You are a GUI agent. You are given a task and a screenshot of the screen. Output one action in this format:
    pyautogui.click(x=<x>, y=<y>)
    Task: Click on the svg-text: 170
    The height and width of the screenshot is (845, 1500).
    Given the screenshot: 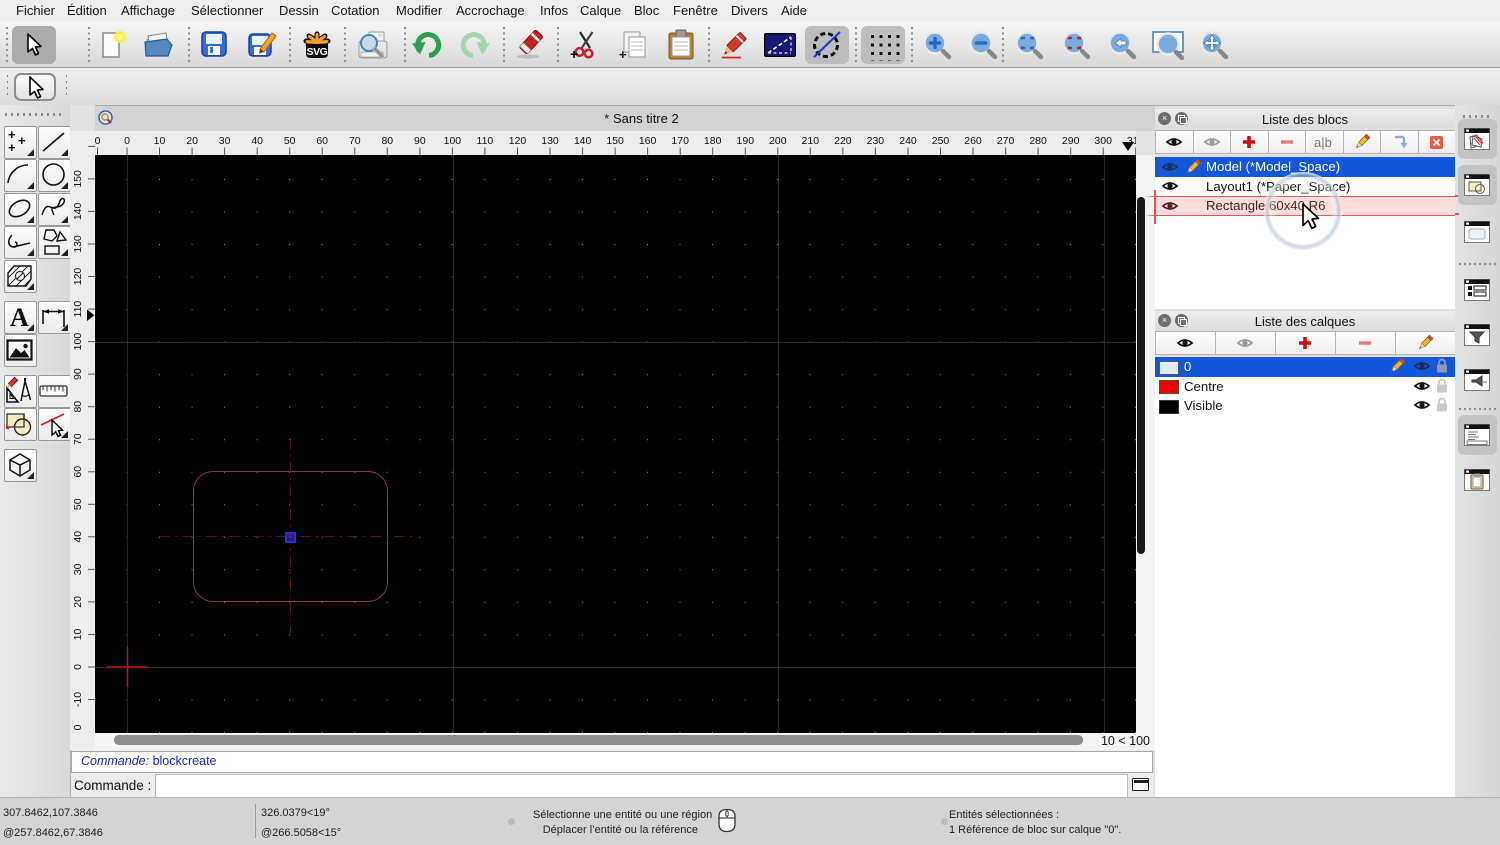 What is the action you would take?
    pyautogui.click(x=680, y=141)
    